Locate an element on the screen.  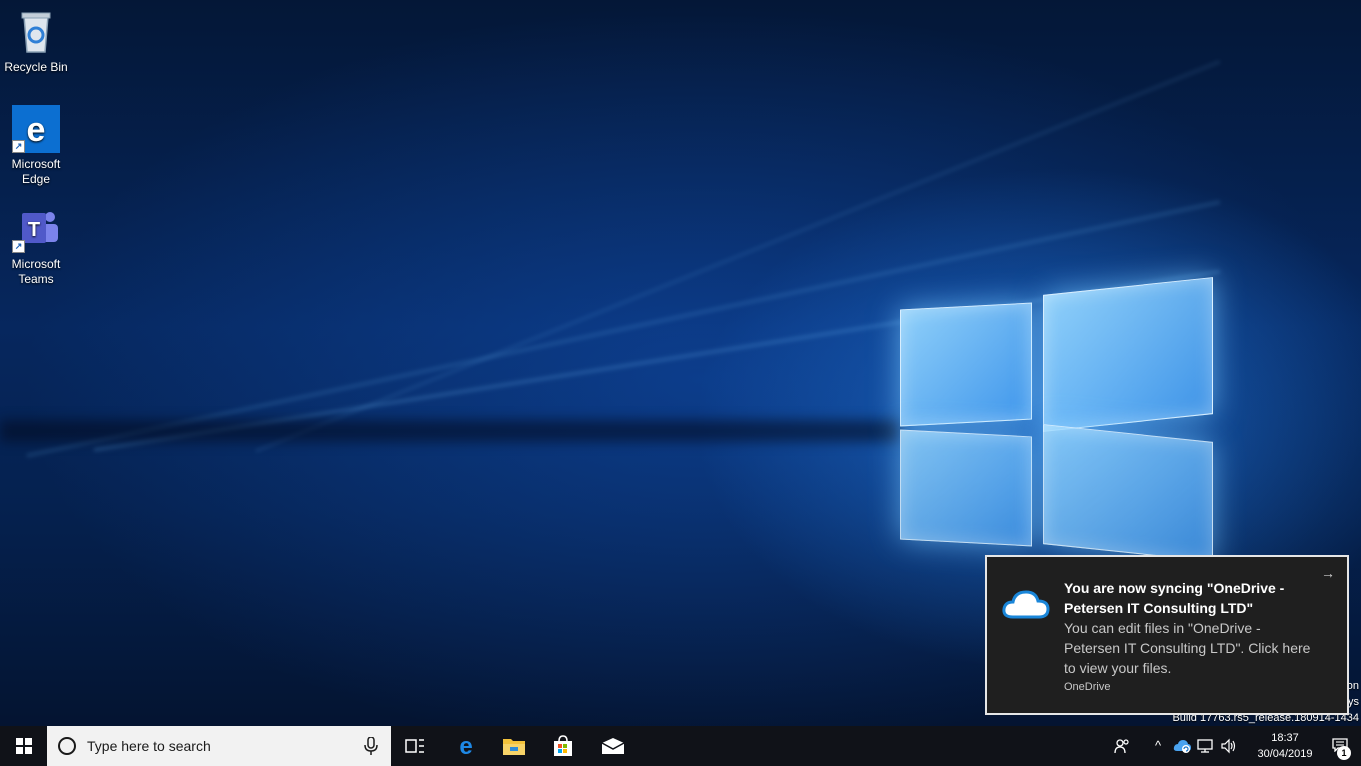
store-icon is located at coordinates (563, 745).